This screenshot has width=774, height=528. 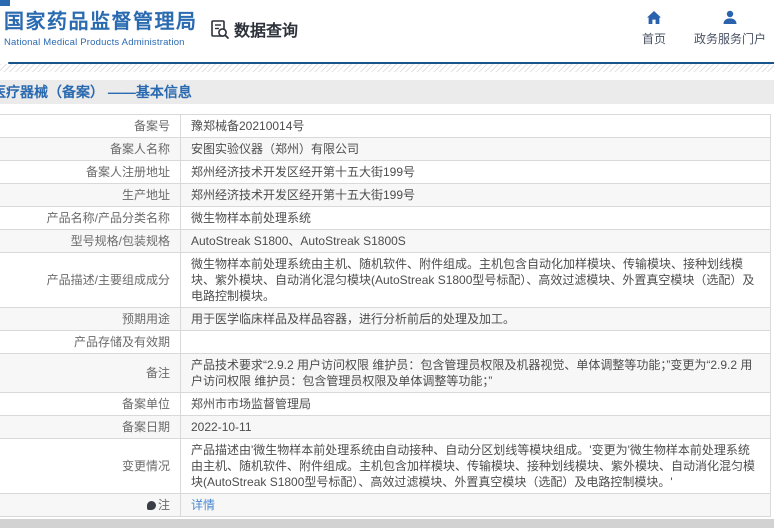 What do you see at coordinates (387, 92) in the screenshot?
I see `breadcrumb-bar: 医疗器械（备案） ——基本信息` at bounding box center [387, 92].